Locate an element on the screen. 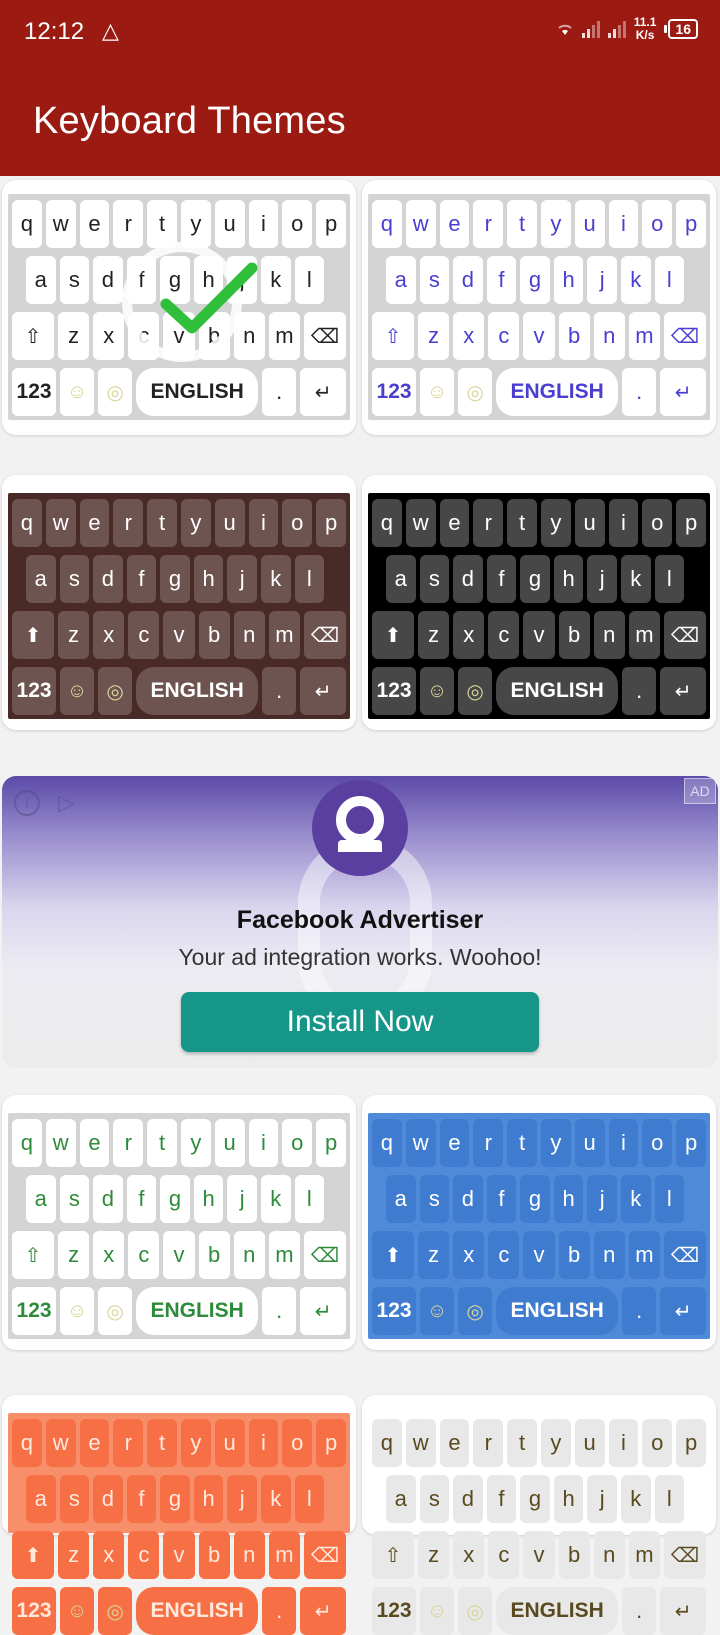  key-y: y is located at coordinates (195, 523).